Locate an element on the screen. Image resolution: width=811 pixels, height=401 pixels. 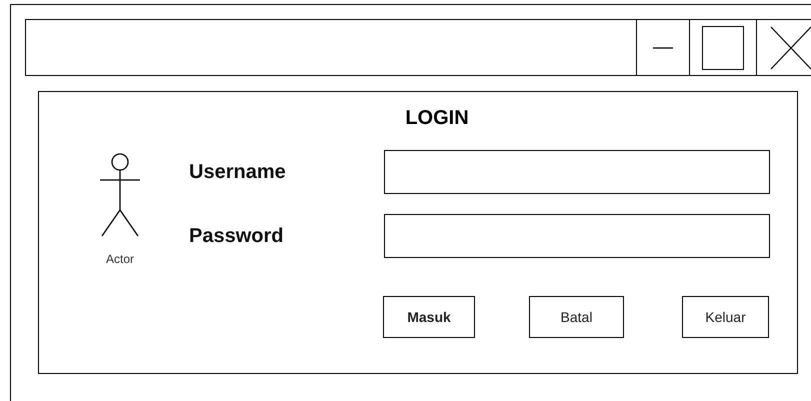
action-button: Masuk is located at coordinates (429, 317).